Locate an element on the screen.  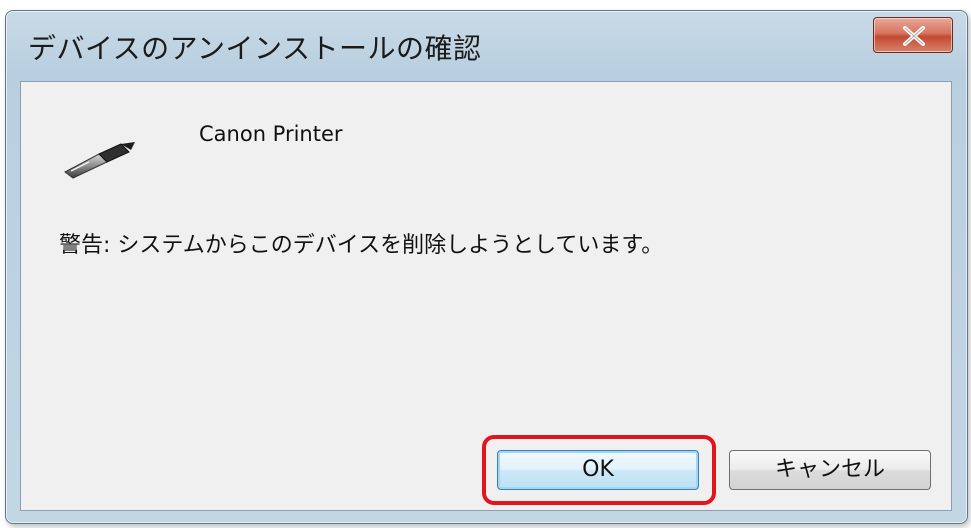
close-button is located at coordinates (913, 35).